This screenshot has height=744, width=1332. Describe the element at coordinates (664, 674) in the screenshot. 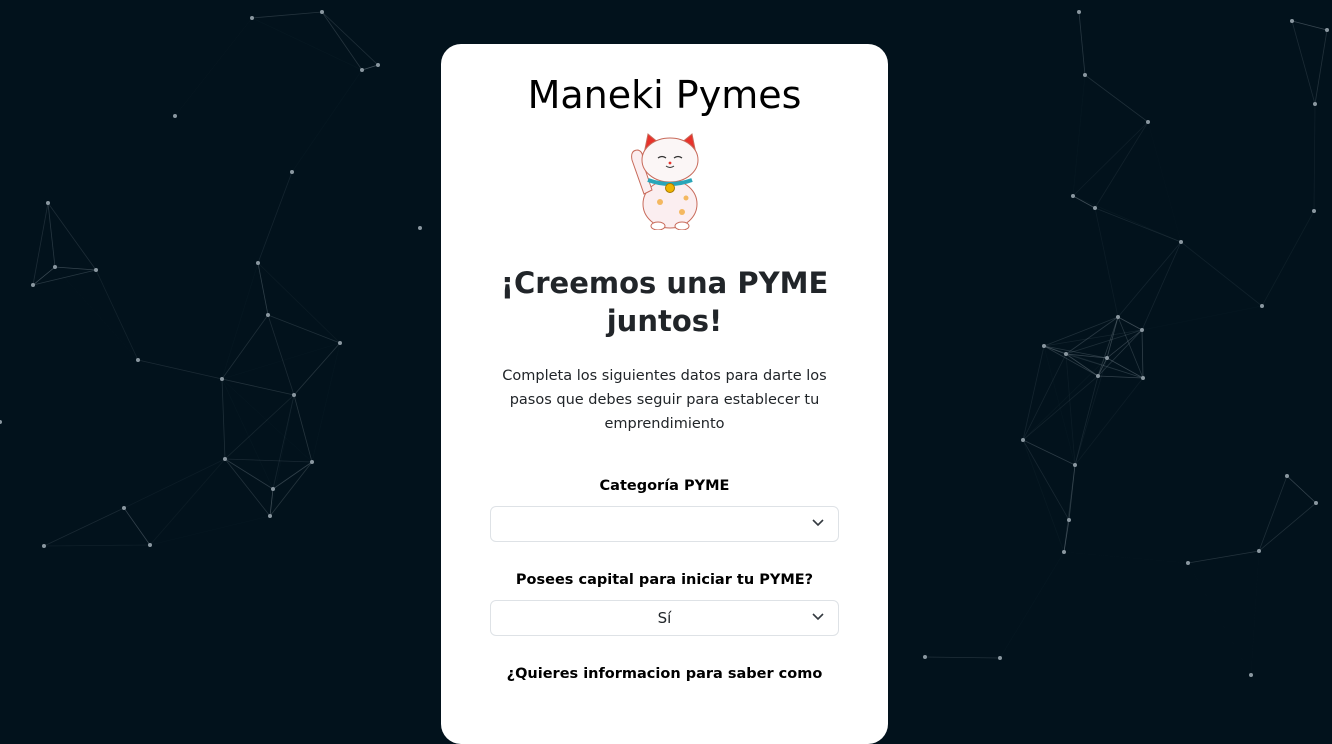

I see `info-label: ¿Quieres informacion para saber como` at that location.